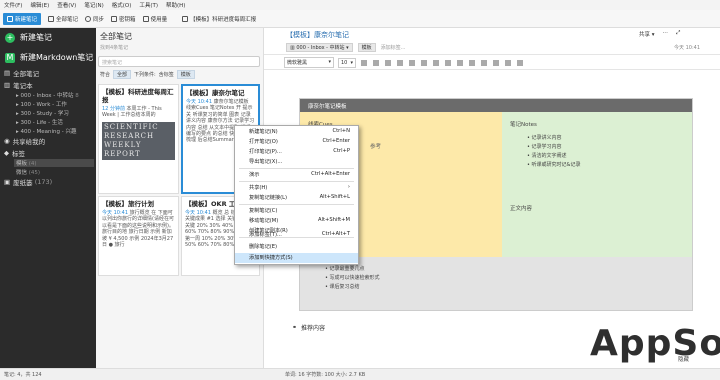 The height and width of the screenshot is (380, 720). What do you see at coordinates (334, 220) in the screenshot?
I see `menu-item-shortcut: Alt+Shift+M` at bounding box center [334, 220].